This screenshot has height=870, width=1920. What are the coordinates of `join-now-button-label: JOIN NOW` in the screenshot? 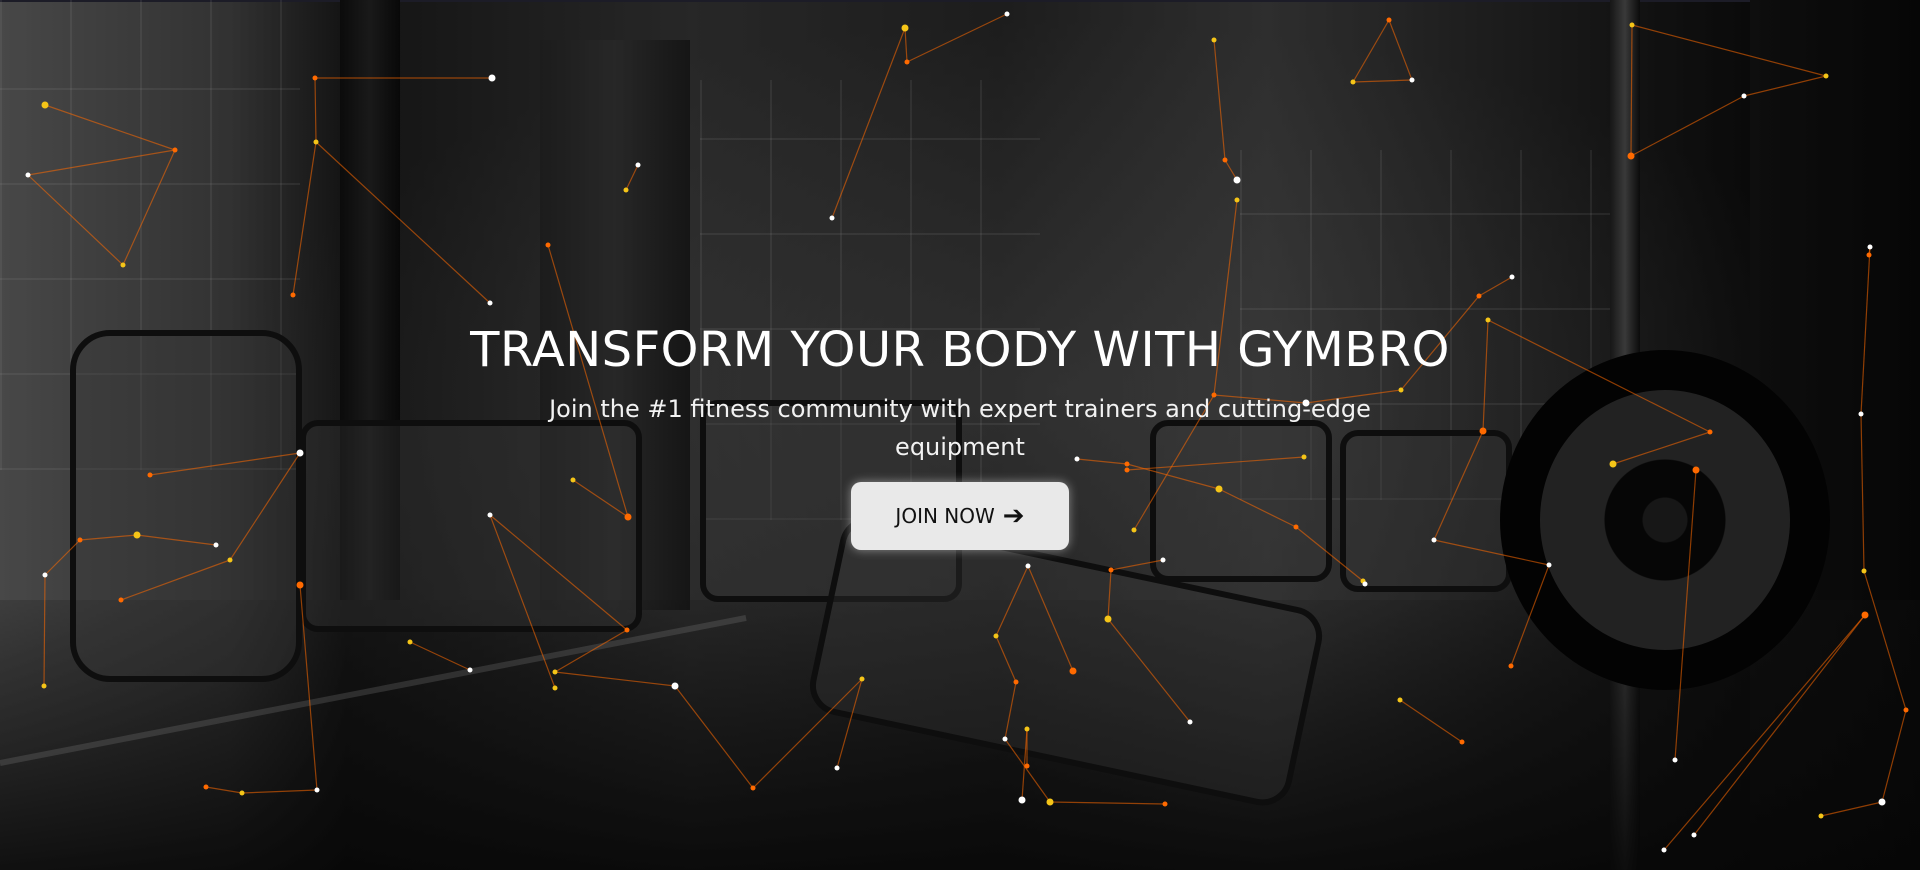 It's located at (945, 516).